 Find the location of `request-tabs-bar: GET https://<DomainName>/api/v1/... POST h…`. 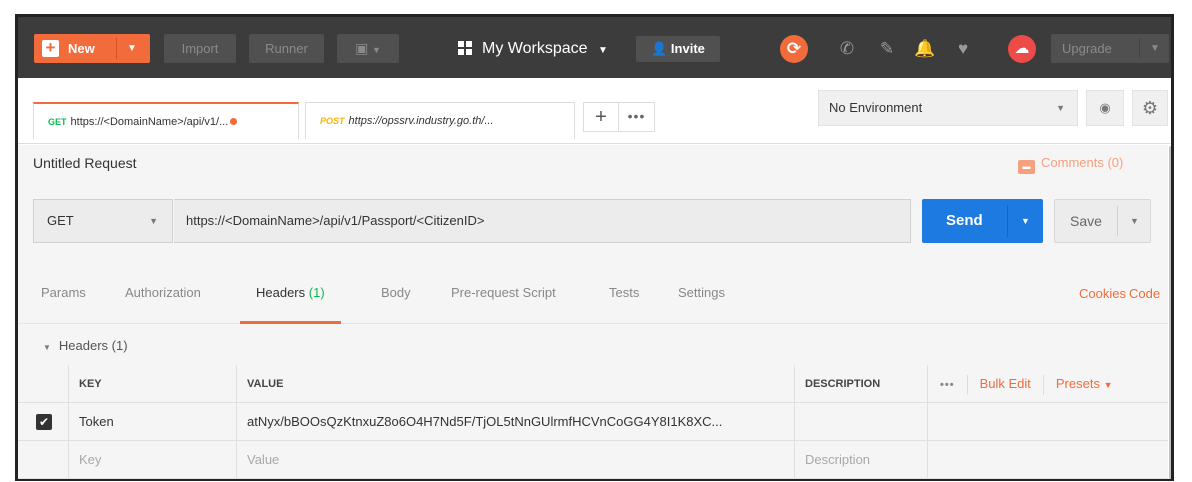

request-tabs-bar: GET https://<DomainName>/api/v1/... POST h… is located at coordinates (594, 111).